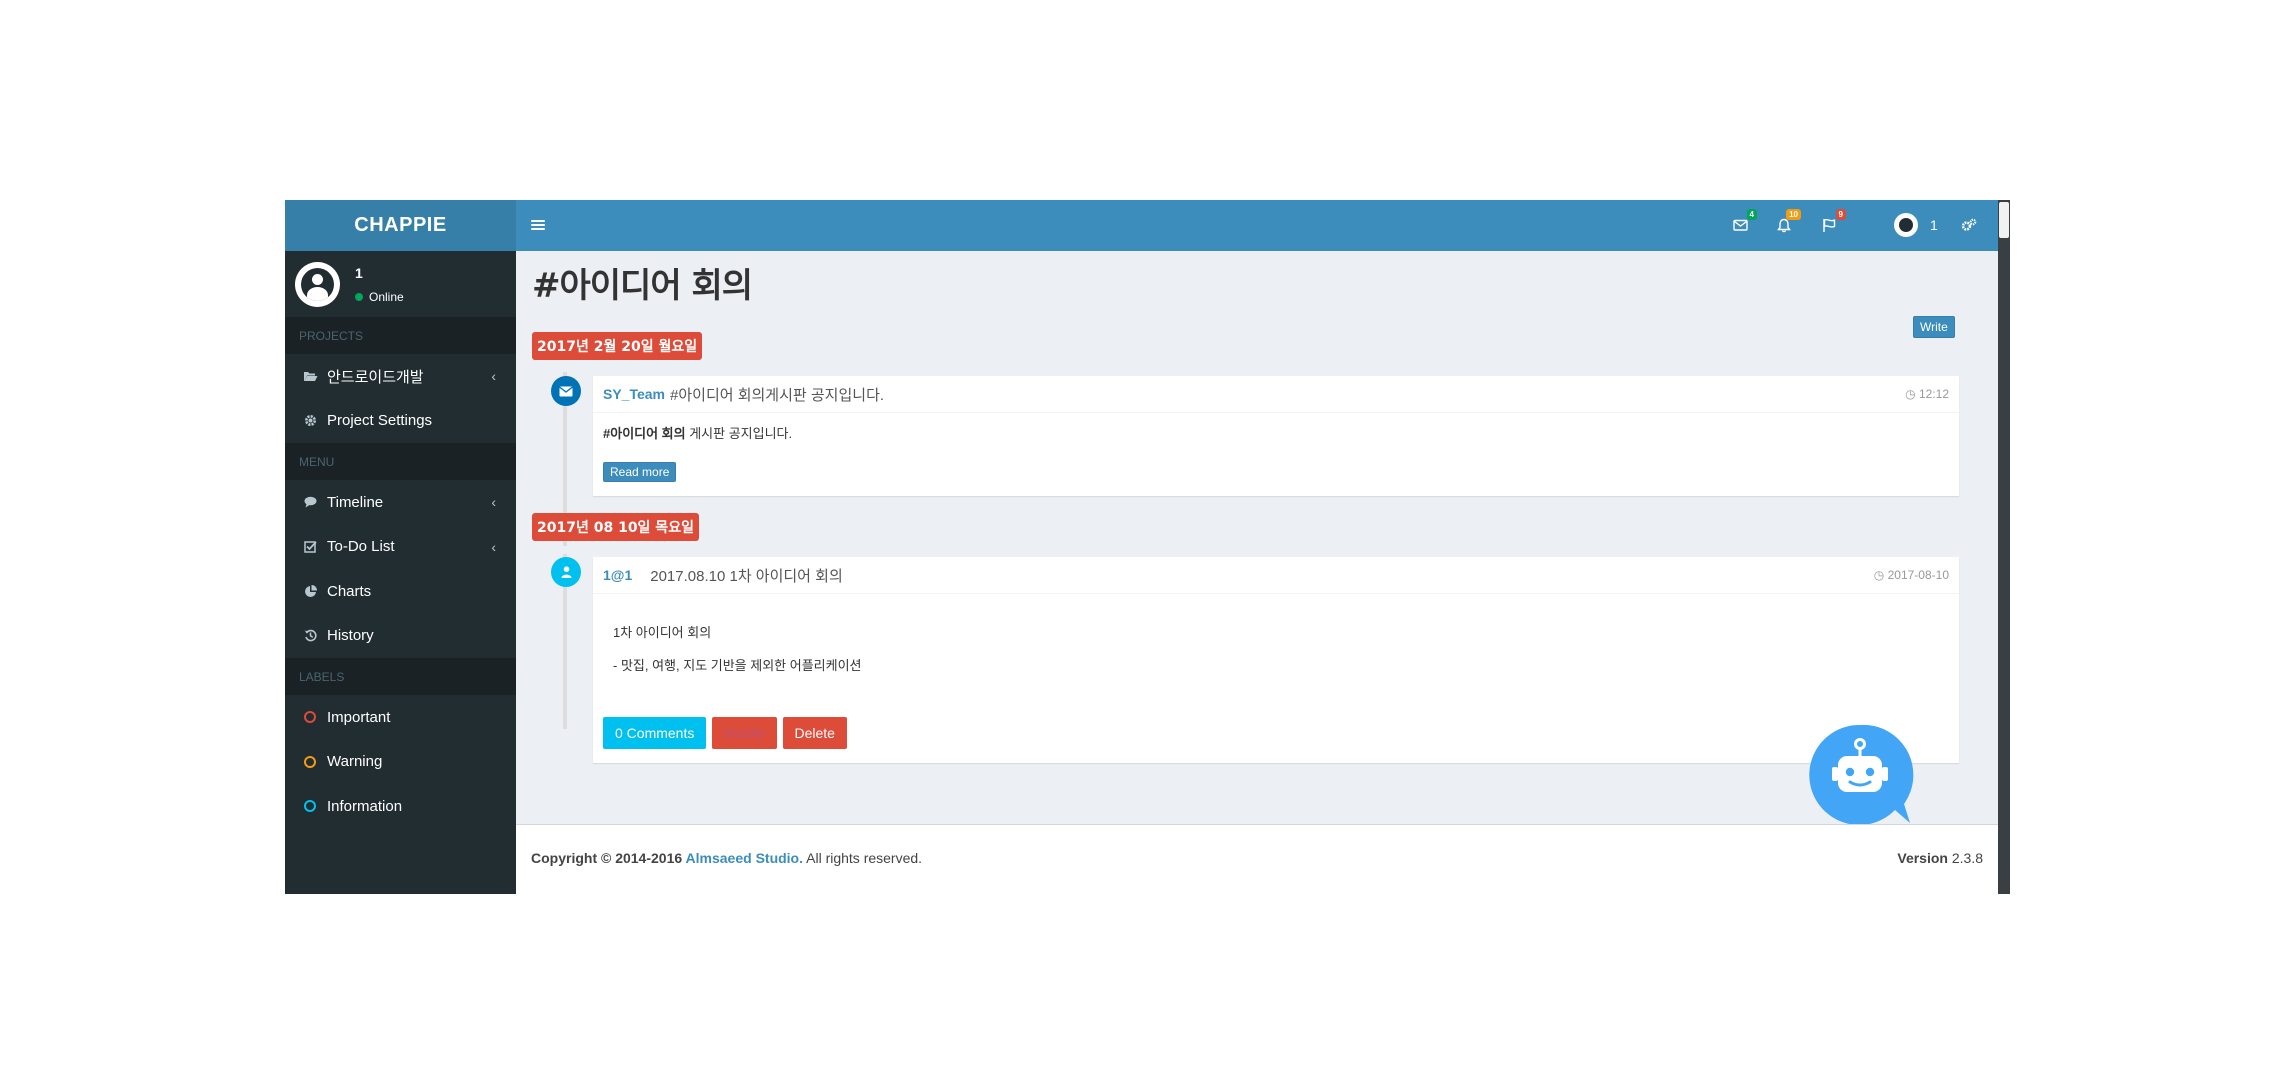  I want to click on timeline-body: #아이디어 회의 게시판 공지입니다. Read more, so click(1276, 452).